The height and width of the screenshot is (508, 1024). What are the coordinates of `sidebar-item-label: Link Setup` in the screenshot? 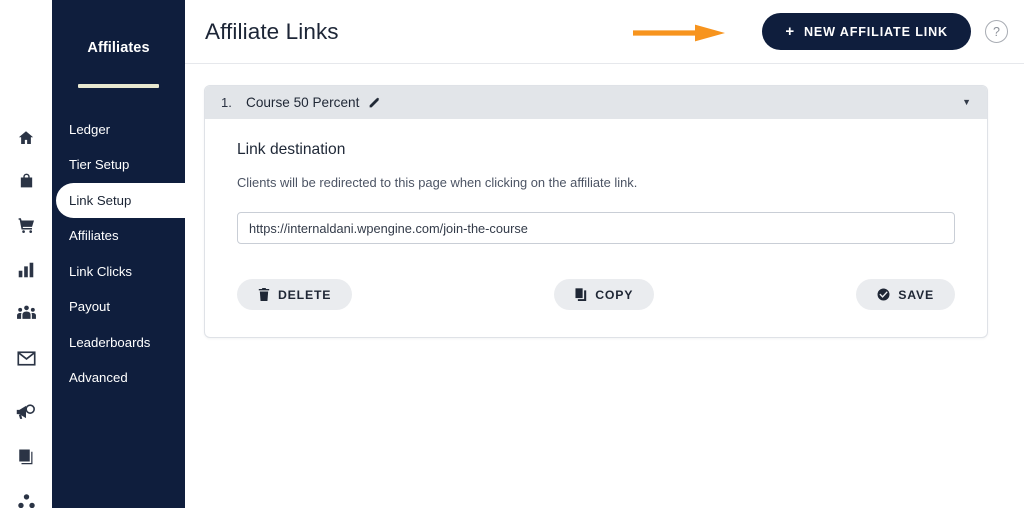 It's located at (100, 200).